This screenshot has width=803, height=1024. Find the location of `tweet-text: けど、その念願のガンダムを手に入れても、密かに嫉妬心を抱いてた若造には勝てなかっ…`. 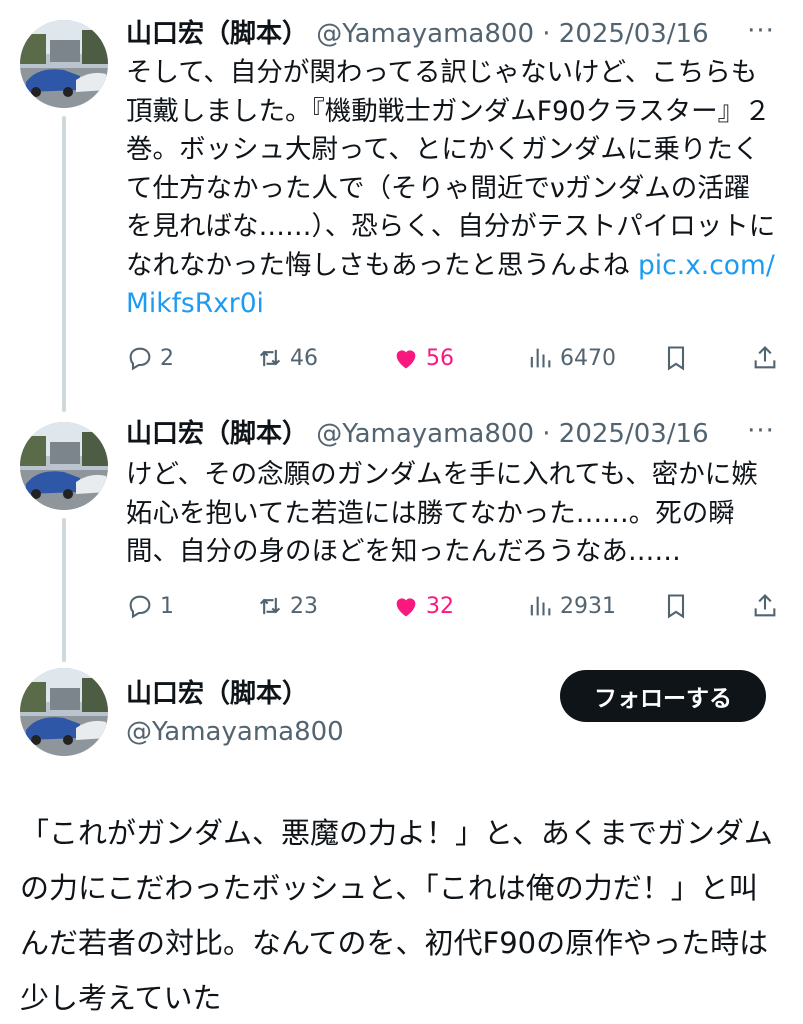

tweet-text: けど、その念願のガンダムを手に入れても、密かに嫉妬心を抱いてた若造には勝てなかっ… is located at coordinates (442, 513).